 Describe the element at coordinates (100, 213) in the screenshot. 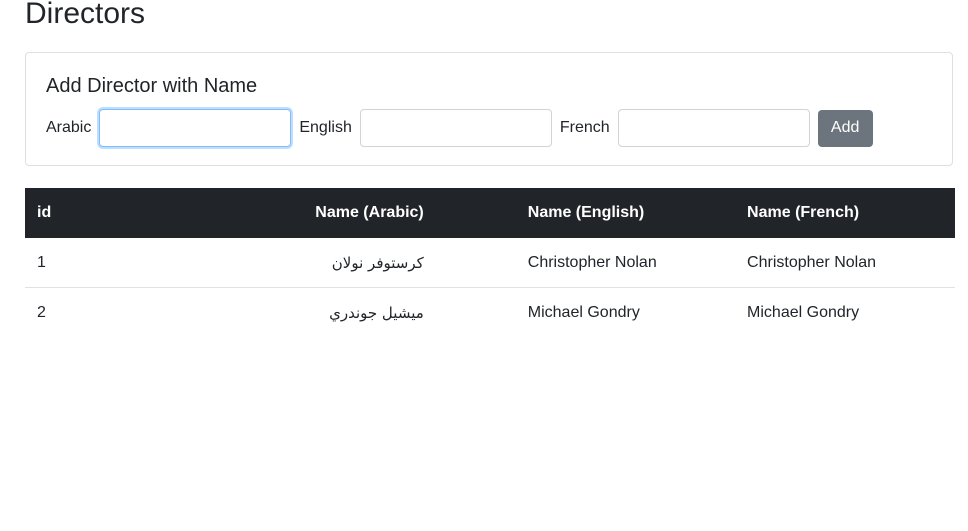

I see `header-id: id` at that location.